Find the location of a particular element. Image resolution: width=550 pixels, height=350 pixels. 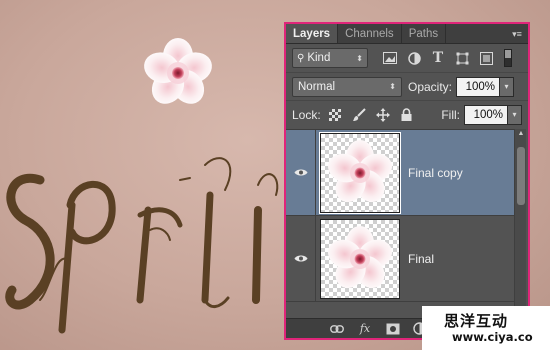

watermark-url: www.ciya.co is located at coordinates (492, 337).